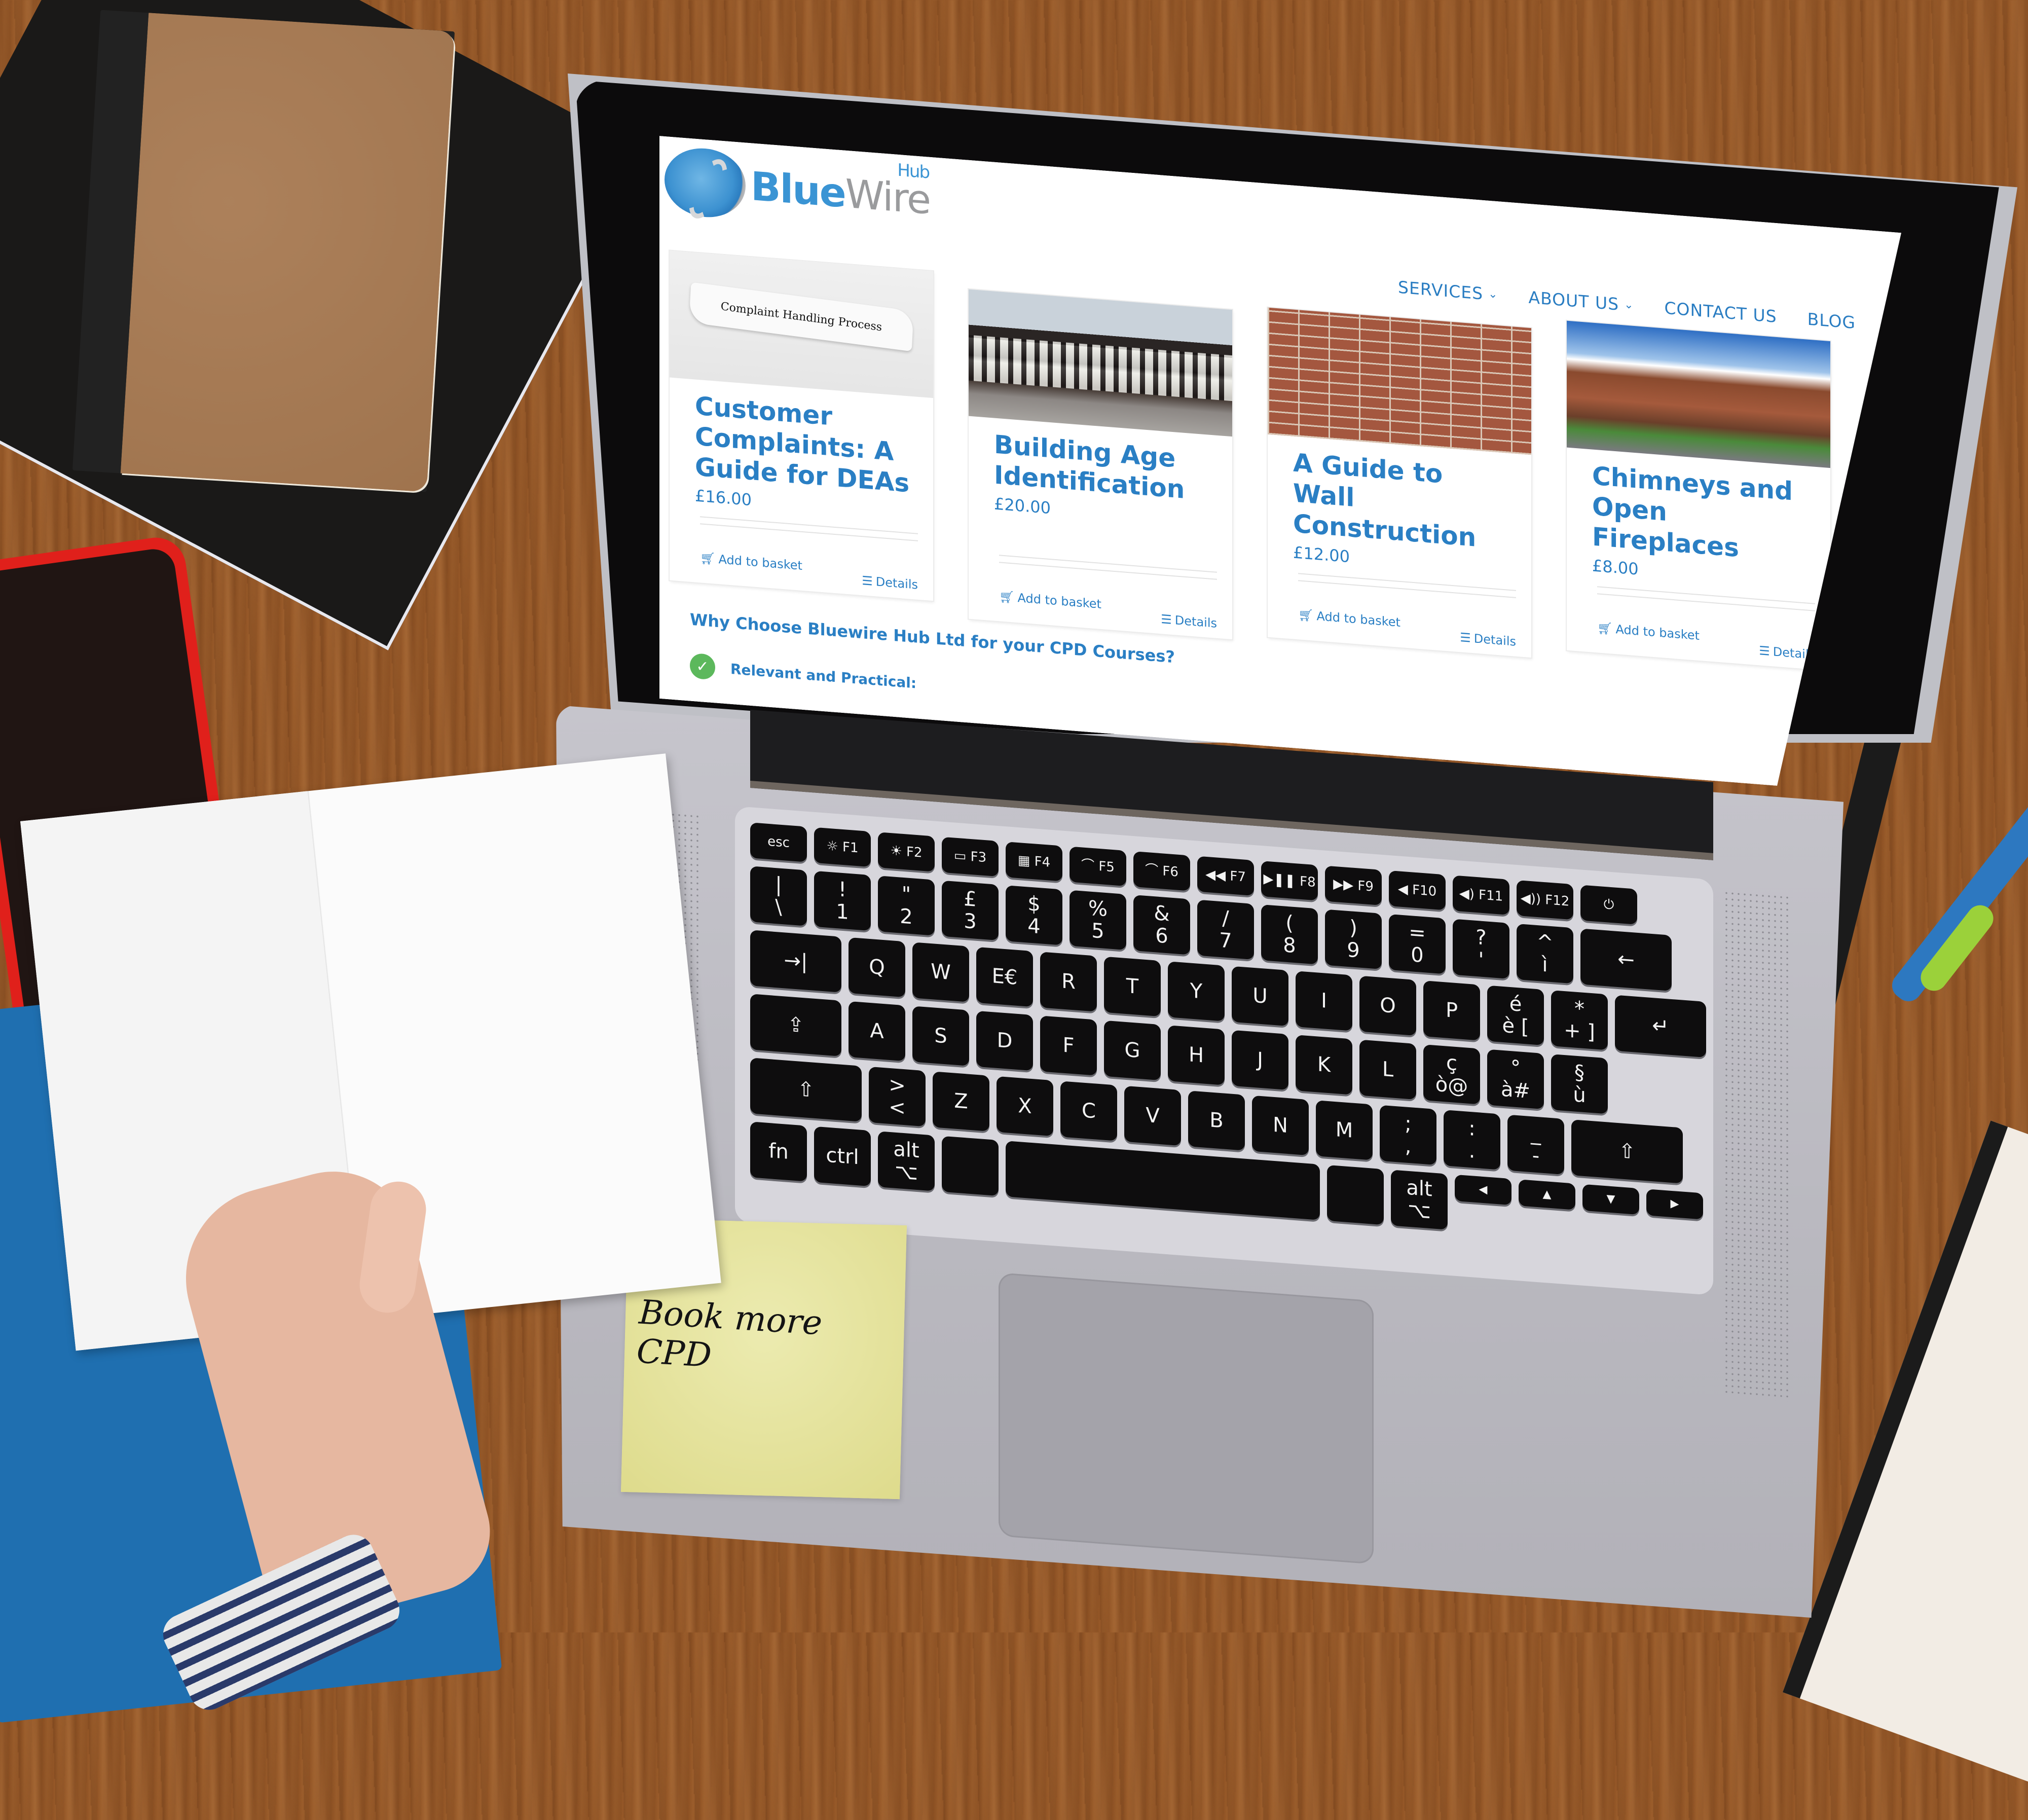  Describe the element at coordinates (1451, 1075) in the screenshot. I see `key: ç ò@` at that location.